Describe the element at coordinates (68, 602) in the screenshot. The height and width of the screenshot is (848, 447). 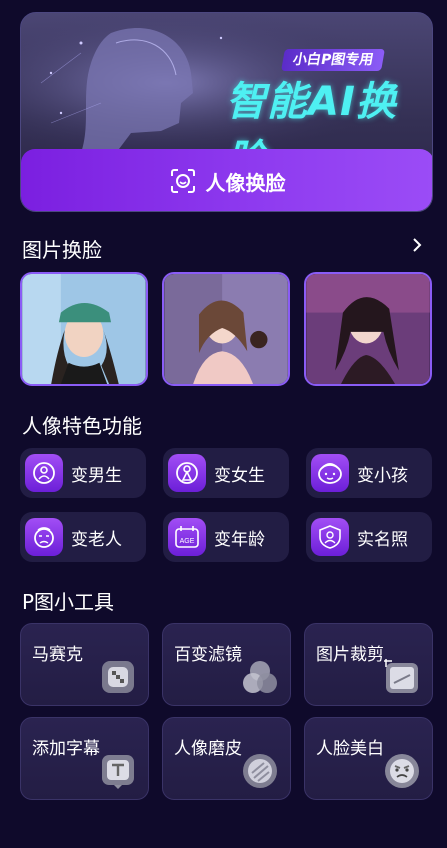
I see `tools-title: P图小工具` at that location.